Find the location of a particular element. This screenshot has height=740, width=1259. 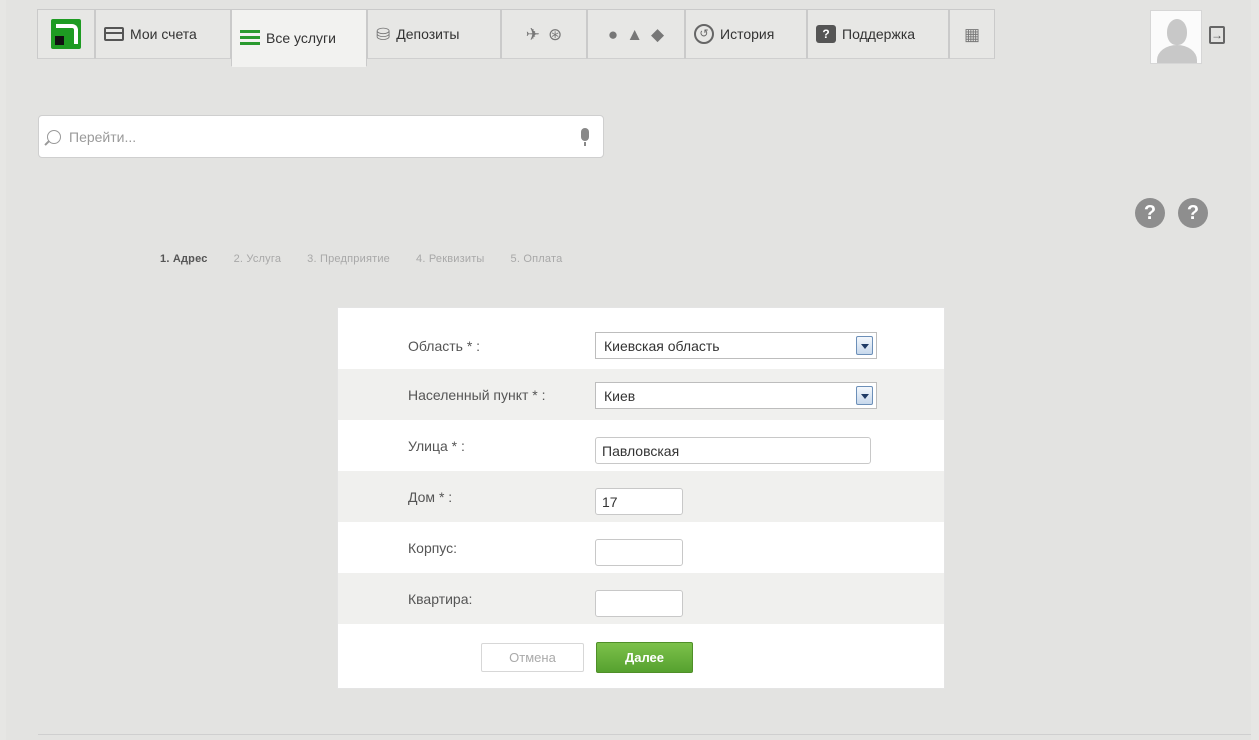

next-button: Далее is located at coordinates (644, 657).